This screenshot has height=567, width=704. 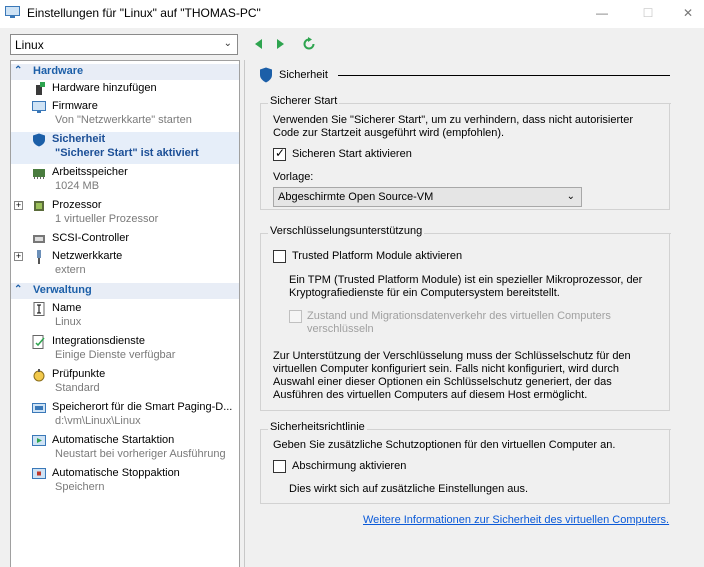 What do you see at coordinates (125, 291) in the screenshot?
I see `section-header-management: ⌃ Verwaltung` at bounding box center [125, 291].